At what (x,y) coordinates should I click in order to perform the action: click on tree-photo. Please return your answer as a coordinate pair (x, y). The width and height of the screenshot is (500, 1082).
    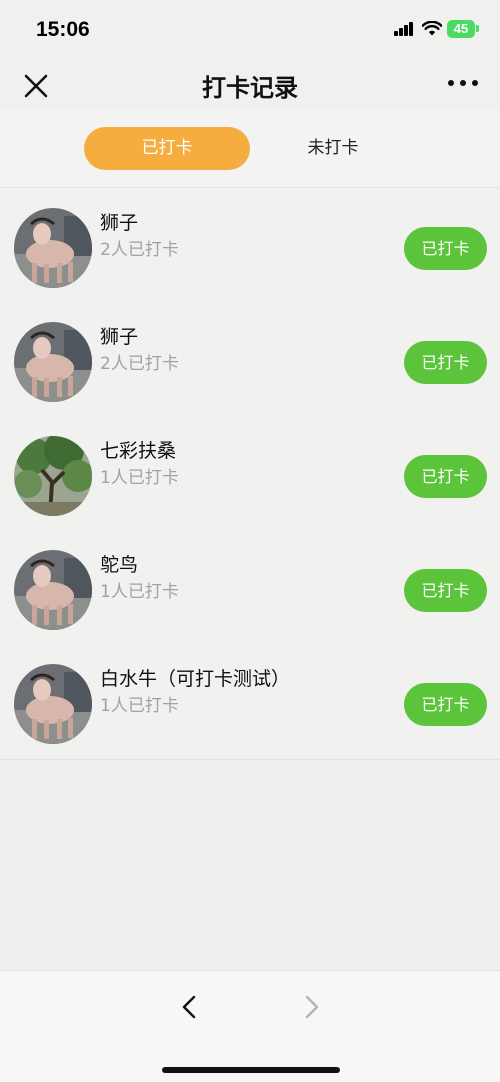
    Looking at the image, I should click on (53, 476).